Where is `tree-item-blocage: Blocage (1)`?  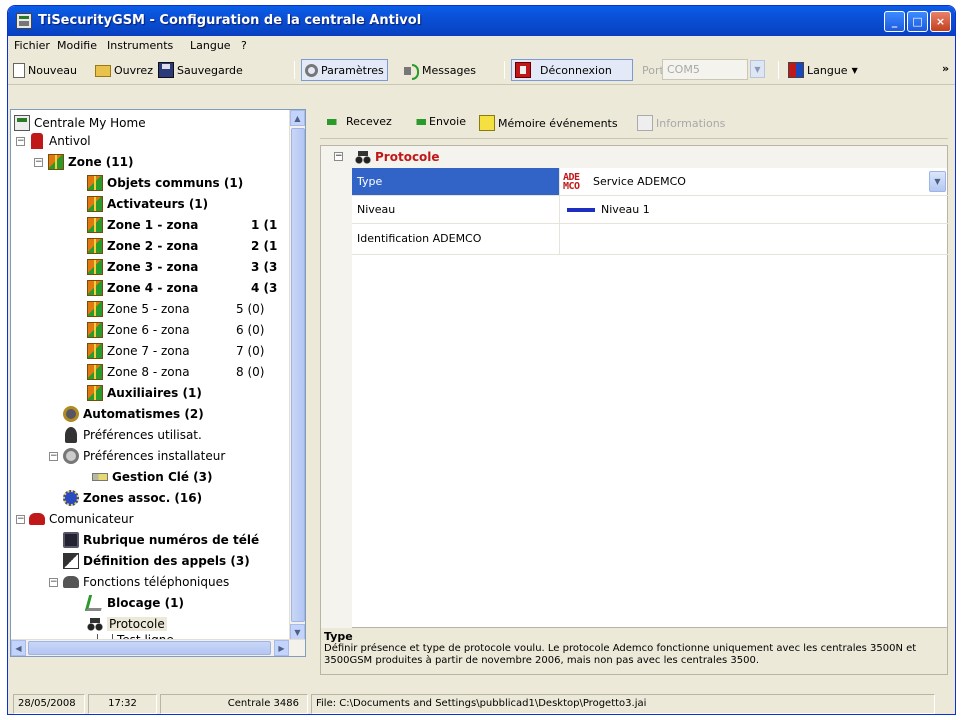
tree-item-blocage: Blocage (1) is located at coordinates (134, 602).